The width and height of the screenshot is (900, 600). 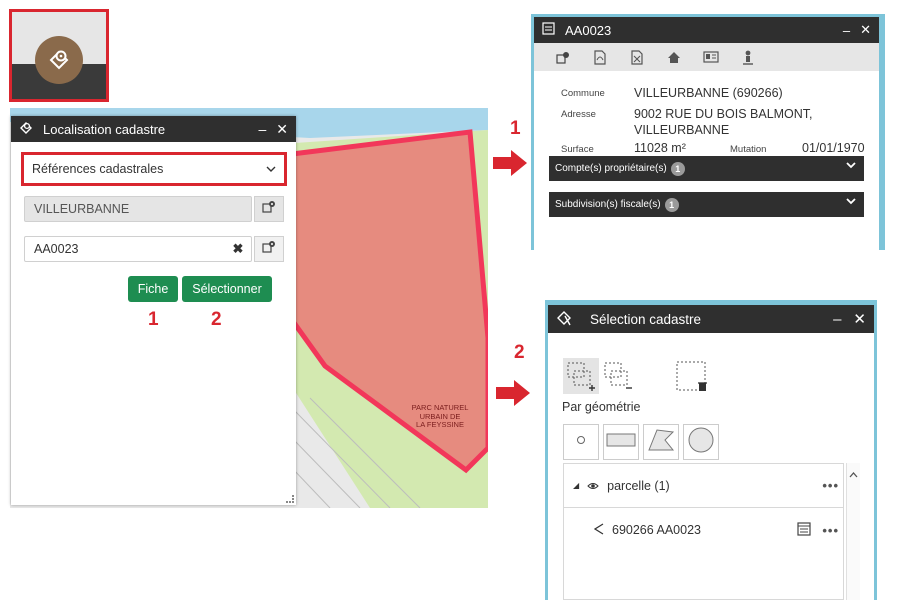 What do you see at coordinates (608, 204) in the screenshot?
I see `accordion-label: Subdivision(s) fiscale(s)` at bounding box center [608, 204].